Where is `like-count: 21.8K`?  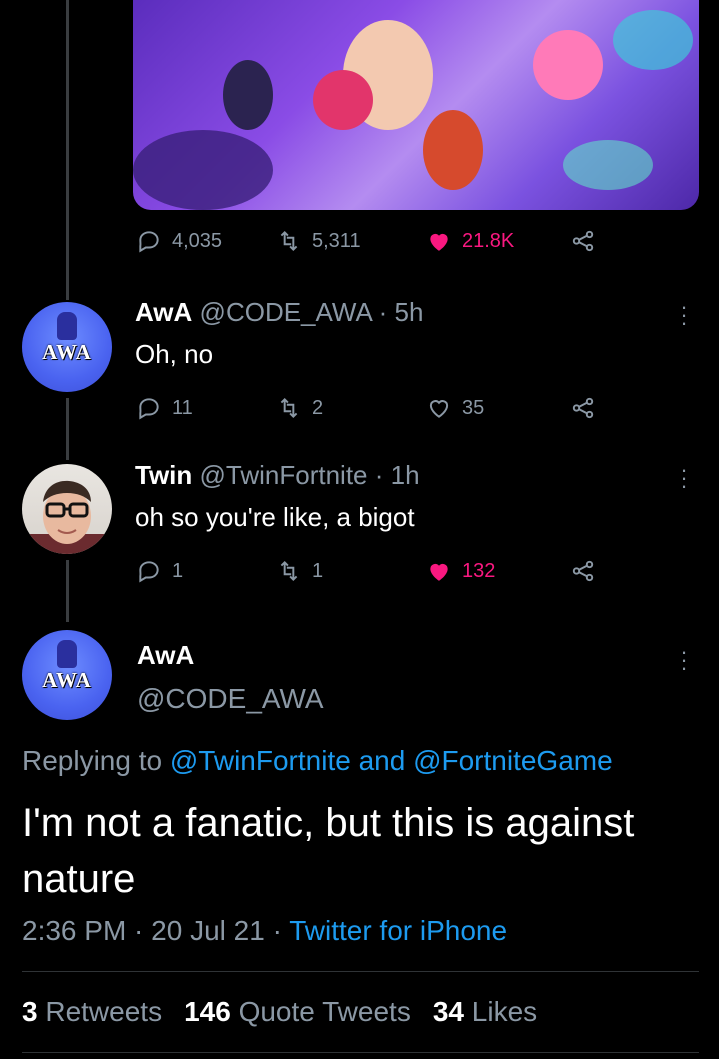
like-count: 21.8K is located at coordinates (488, 240).